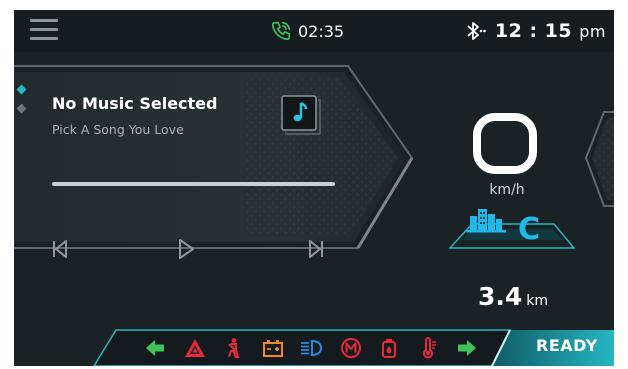 The height and width of the screenshot is (369, 628). Describe the element at coordinates (193, 184) in the screenshot. I see `playback-progress-bar` at that location.